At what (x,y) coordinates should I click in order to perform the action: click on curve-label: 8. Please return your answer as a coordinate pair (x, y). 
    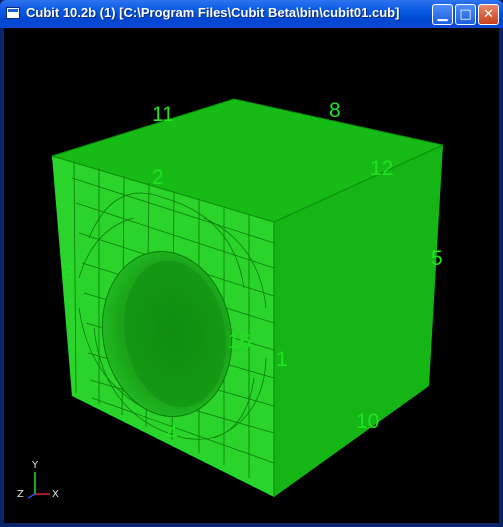
    Looking at the image, I should click on (335, 110).